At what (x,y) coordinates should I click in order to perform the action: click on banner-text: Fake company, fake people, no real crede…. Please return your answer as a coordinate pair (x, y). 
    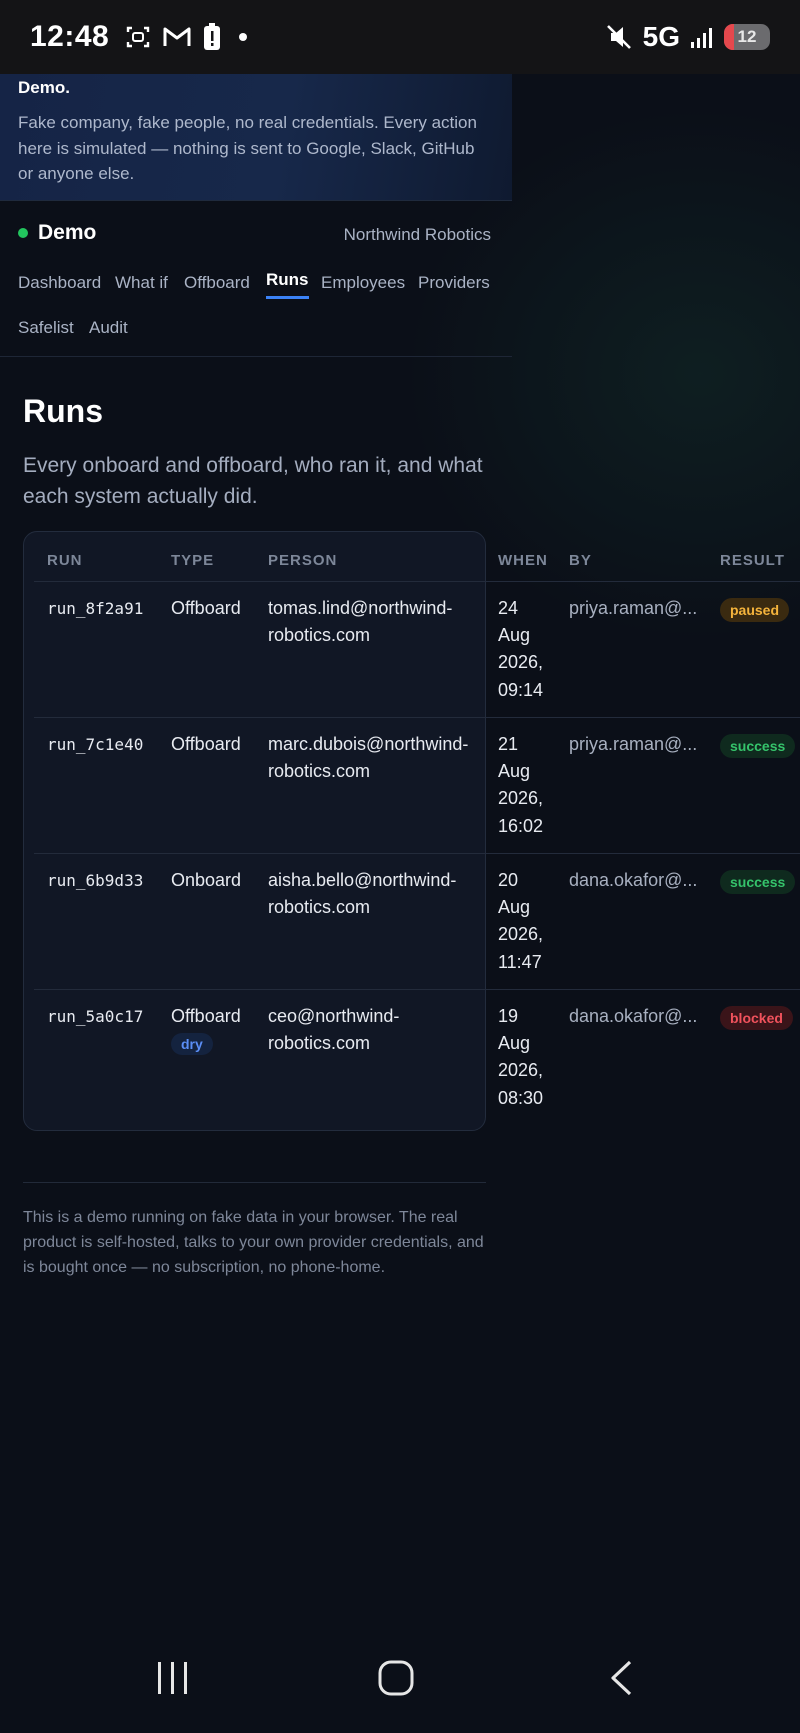
    Looking at the image, I should click on (247, 148).